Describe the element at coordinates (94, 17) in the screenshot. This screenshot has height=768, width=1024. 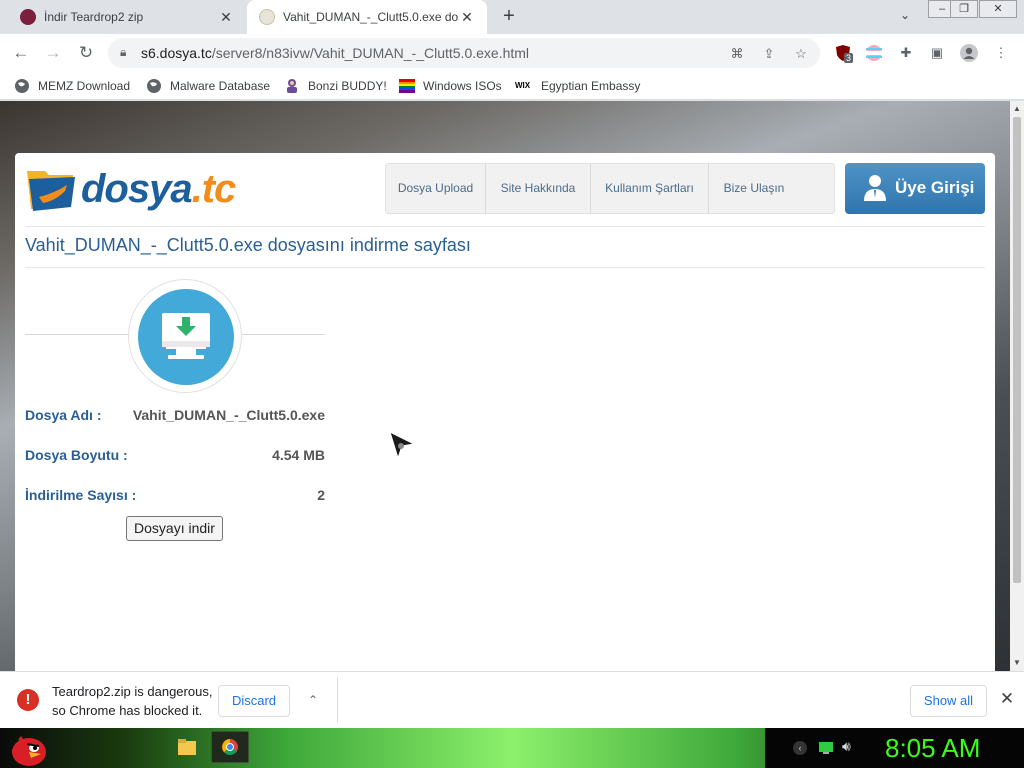
I see `tab-title: İndir Teardrop2 zip` at that location.